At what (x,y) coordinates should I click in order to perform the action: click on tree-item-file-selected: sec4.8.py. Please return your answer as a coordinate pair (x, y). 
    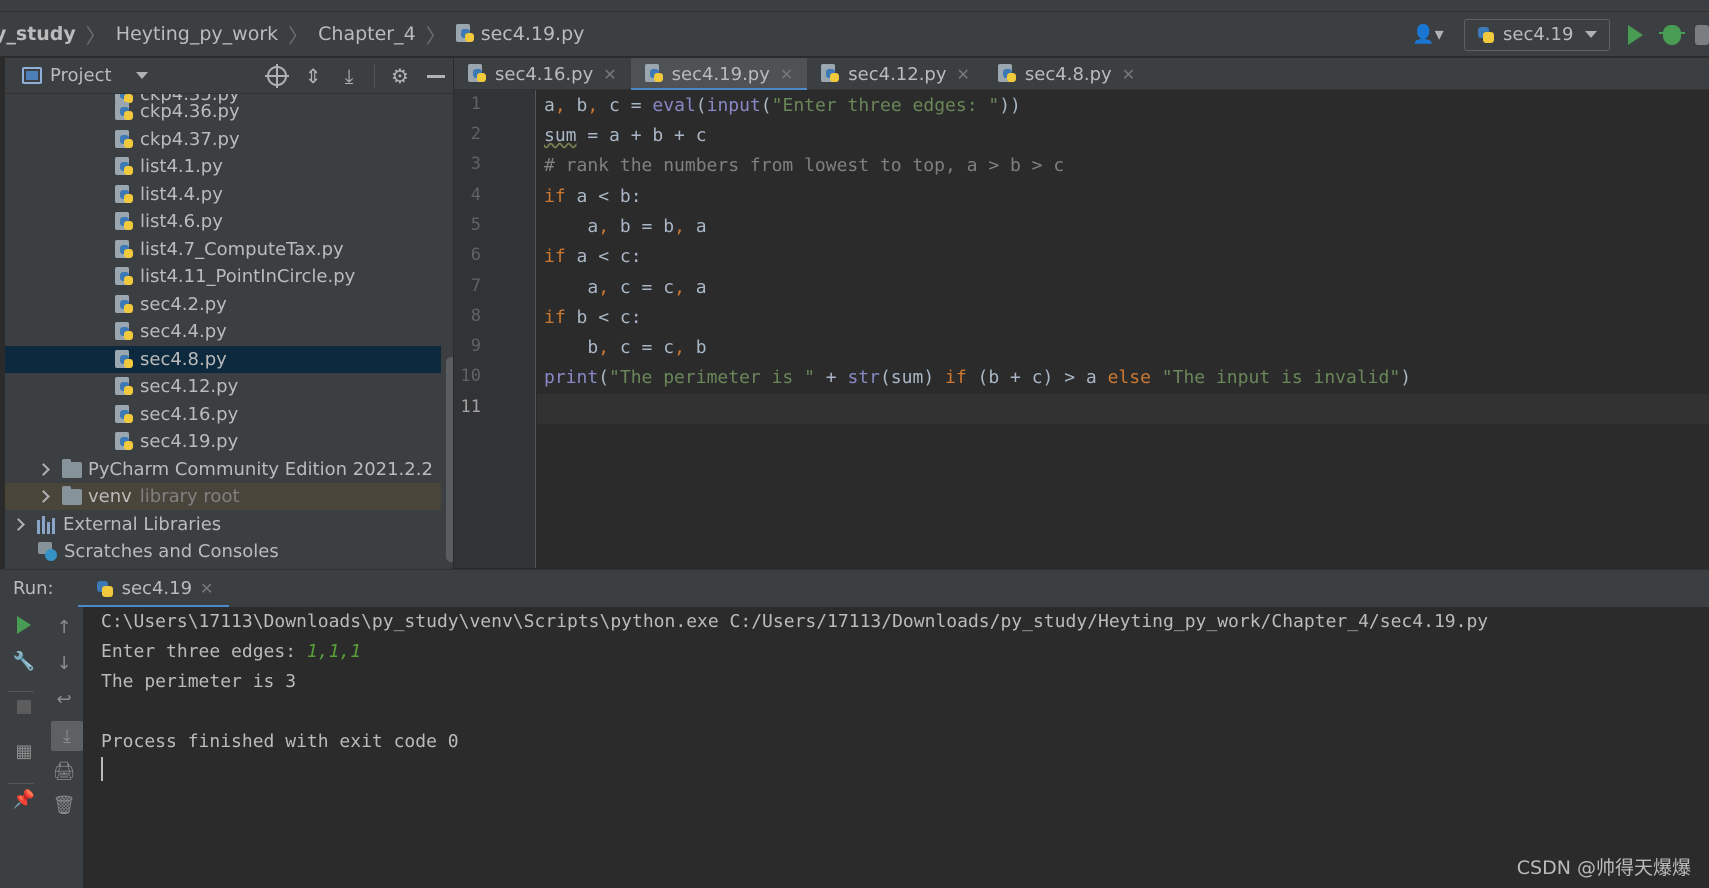
    Looking at the image, I should click on (223, 359).